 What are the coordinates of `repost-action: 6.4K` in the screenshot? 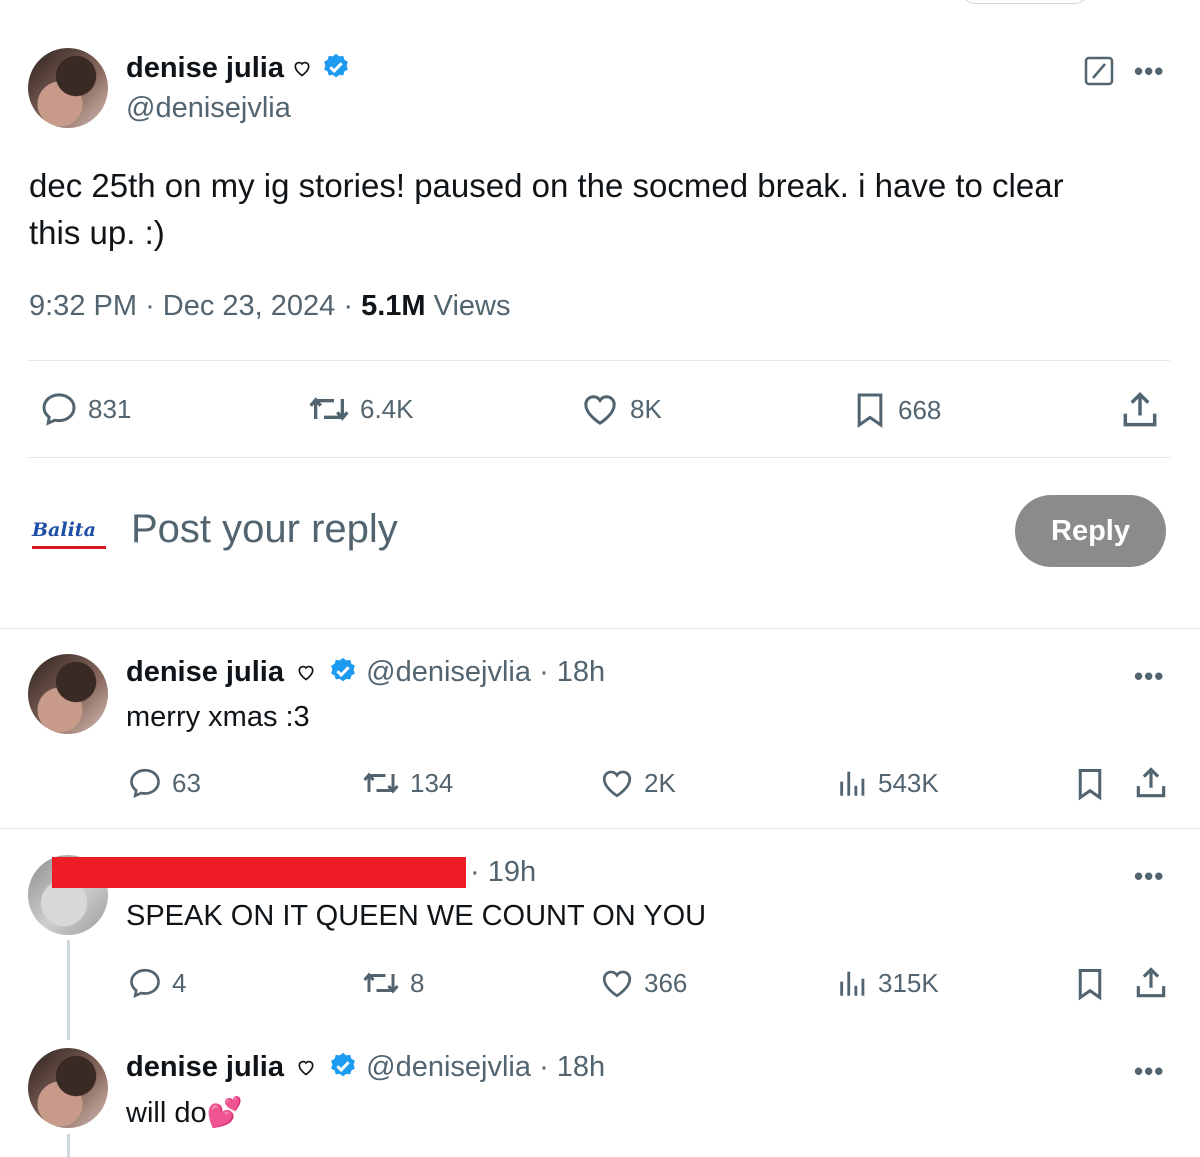 It's located at (360, 409).